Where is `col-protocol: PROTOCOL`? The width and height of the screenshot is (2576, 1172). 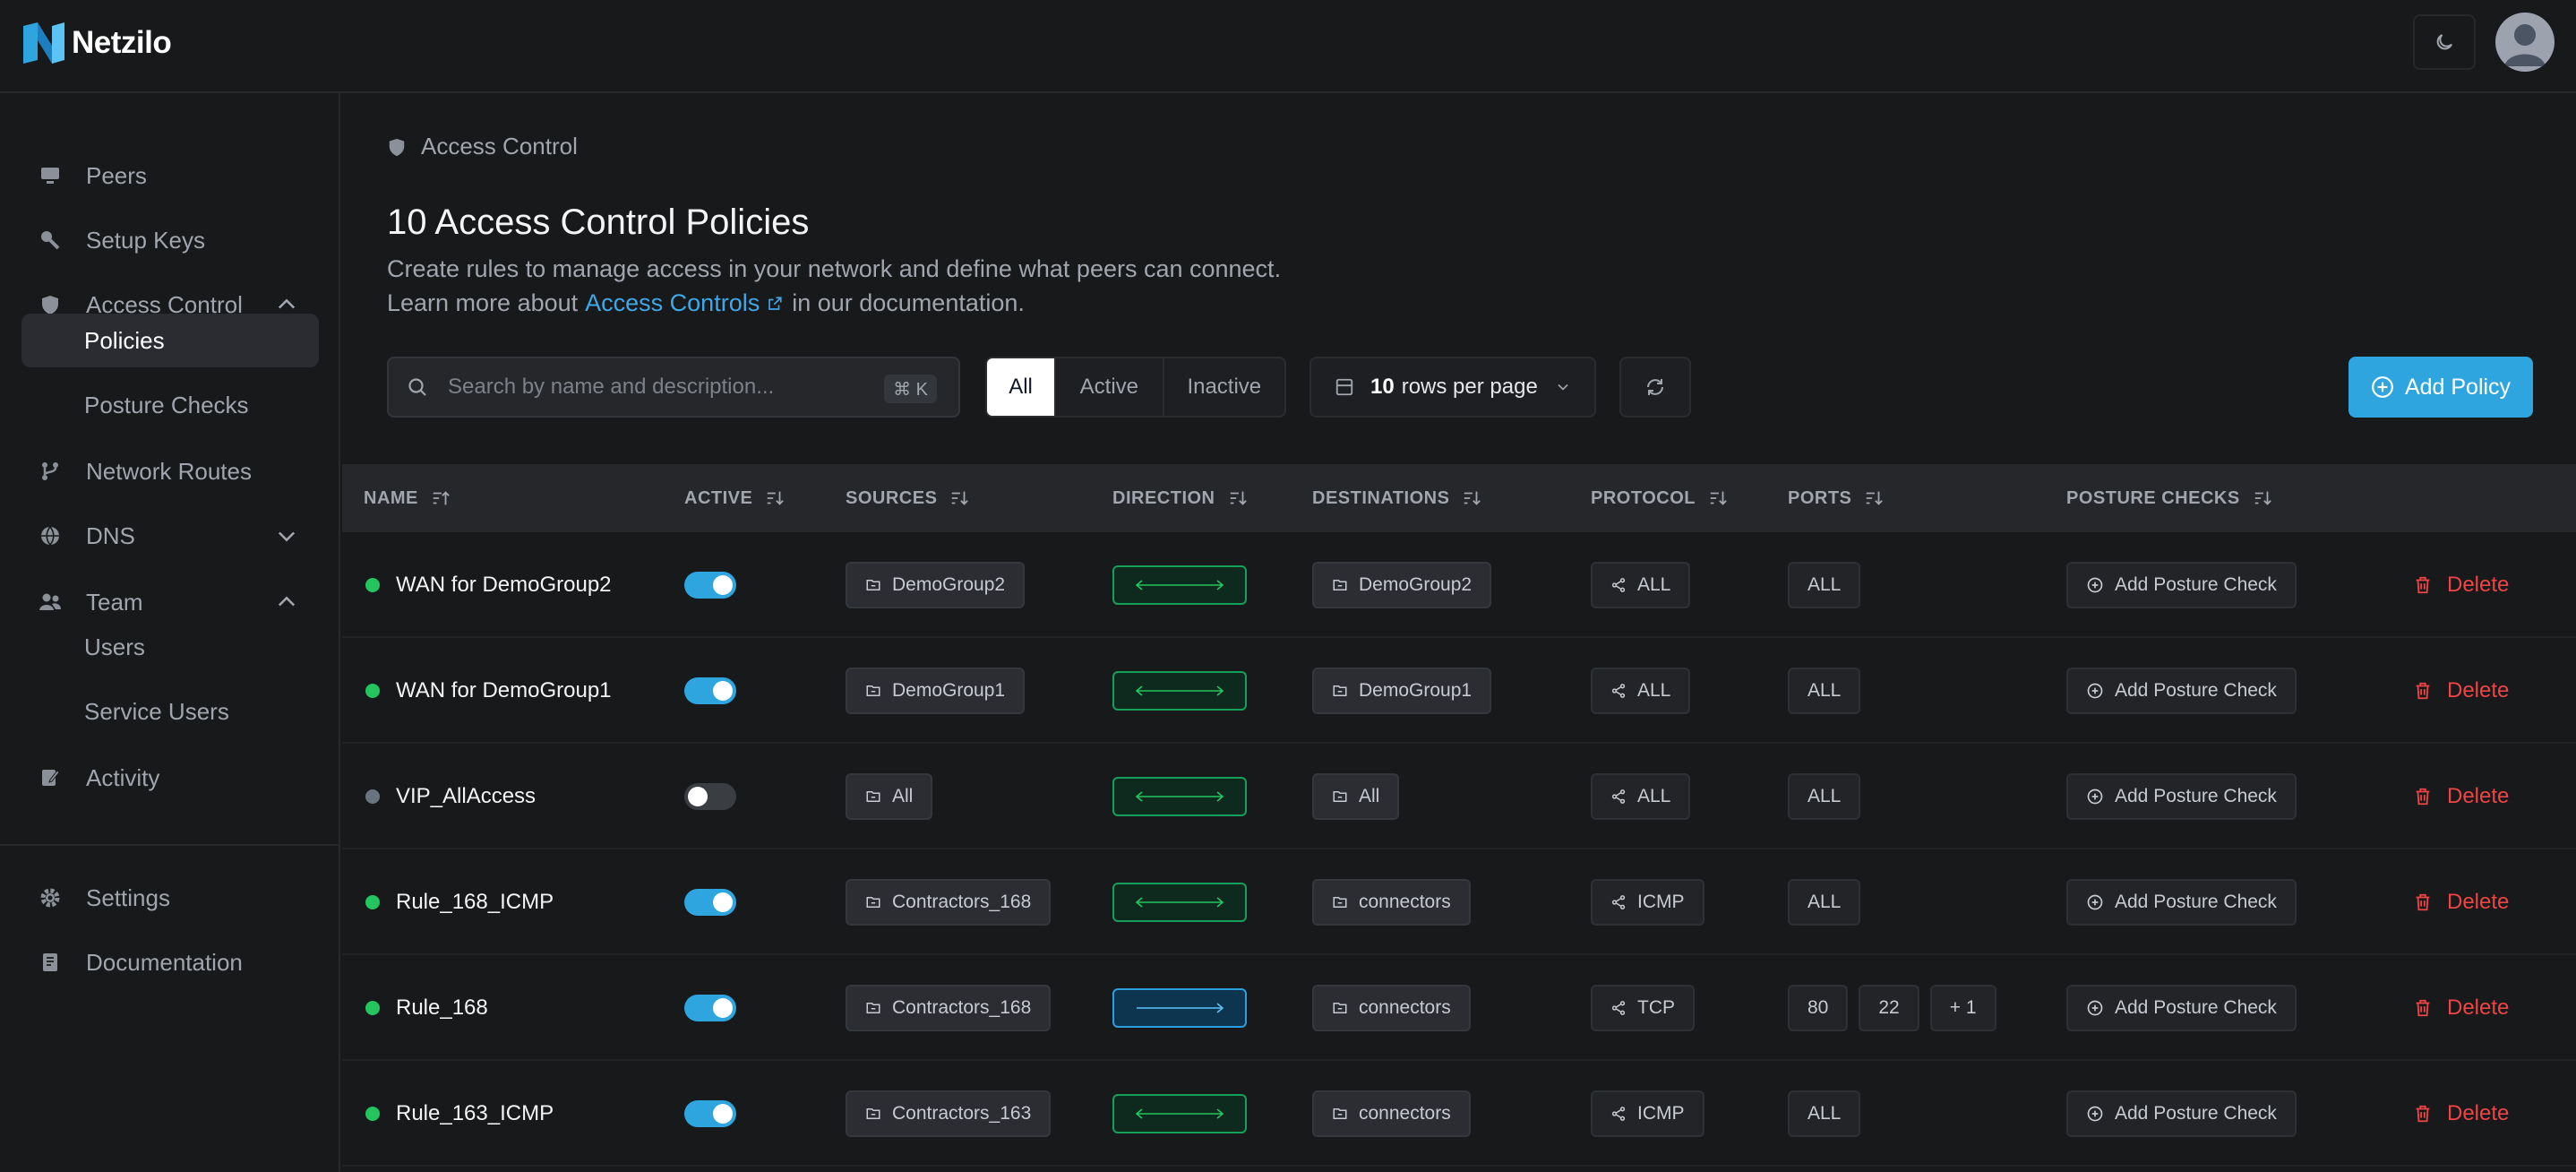 col-protocol: PROTOCOL is located at coordinates (1659, 498).